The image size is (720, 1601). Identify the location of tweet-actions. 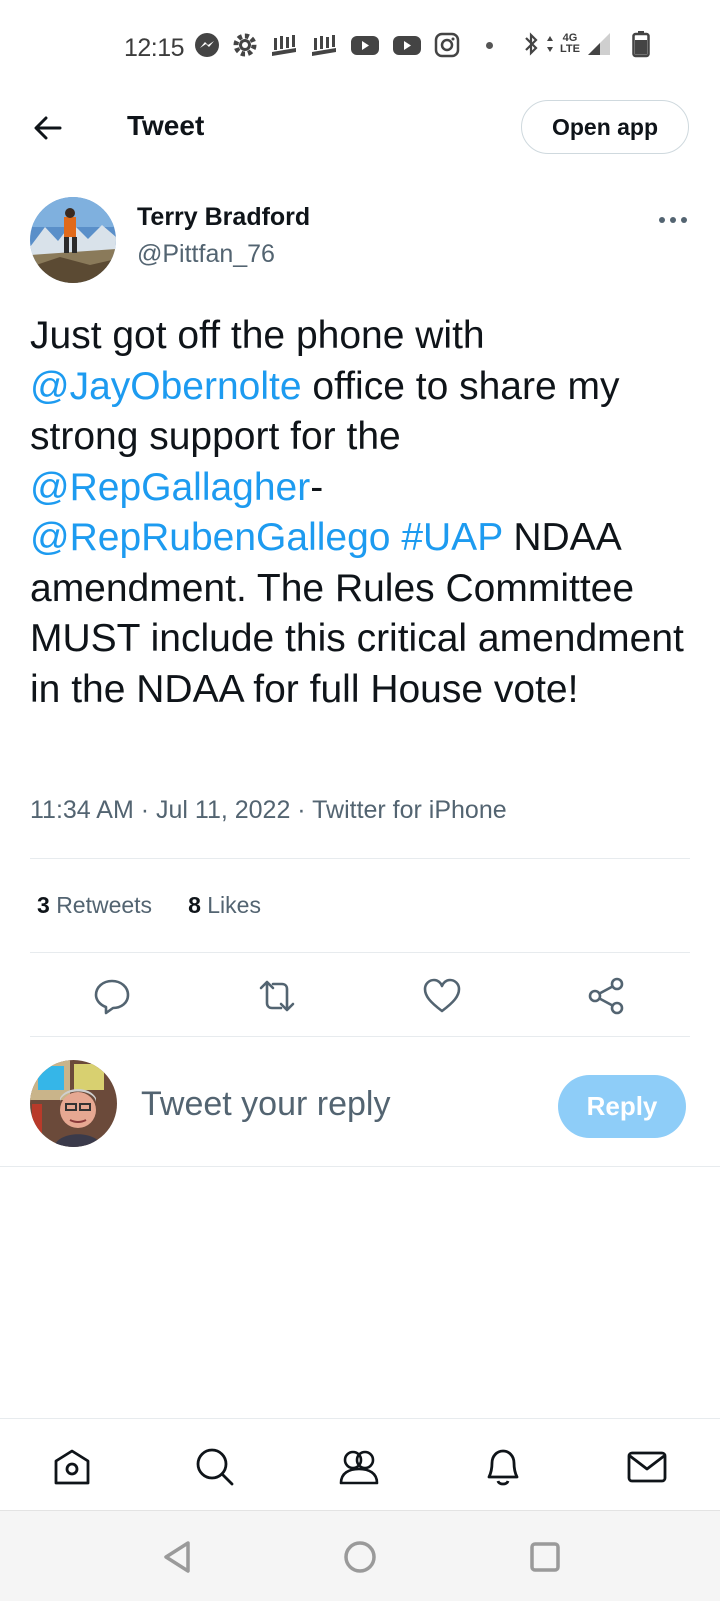
(360, 995).